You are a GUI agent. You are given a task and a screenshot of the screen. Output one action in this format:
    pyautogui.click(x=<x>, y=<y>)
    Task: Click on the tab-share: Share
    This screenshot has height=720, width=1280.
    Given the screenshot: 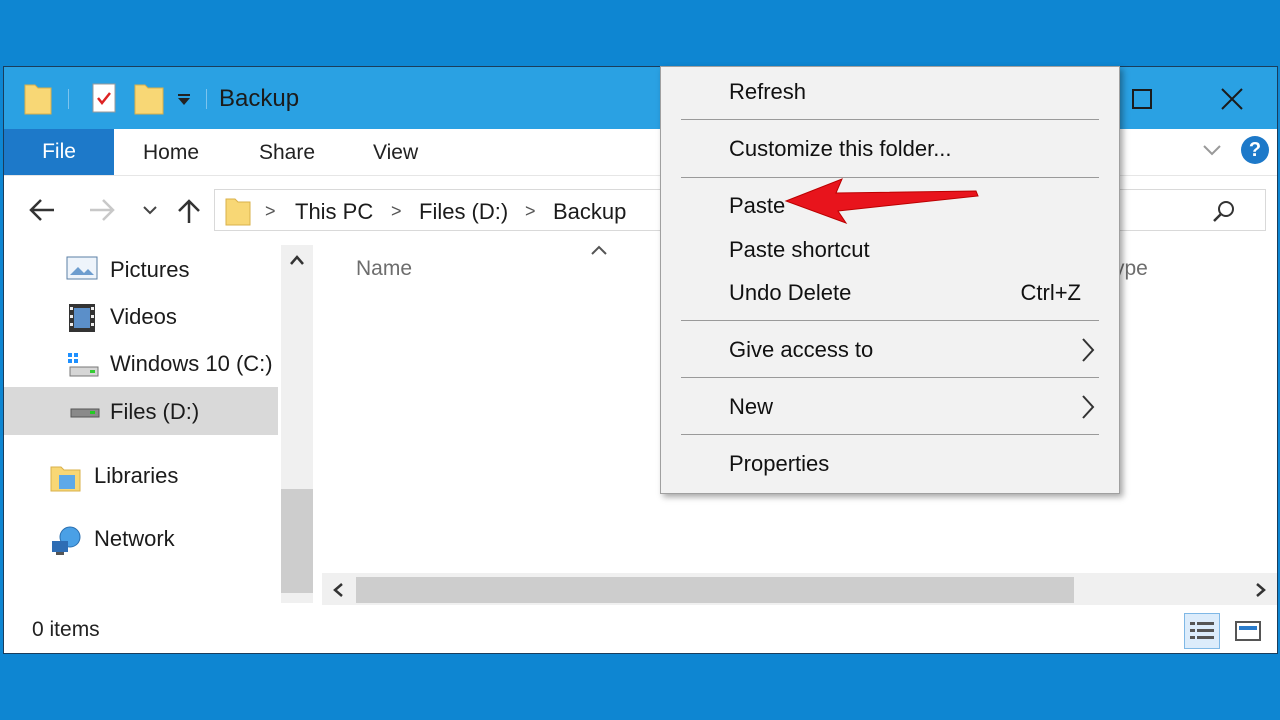 What is the action you would take?
    pyautogui.click(x=287, y=153)
    